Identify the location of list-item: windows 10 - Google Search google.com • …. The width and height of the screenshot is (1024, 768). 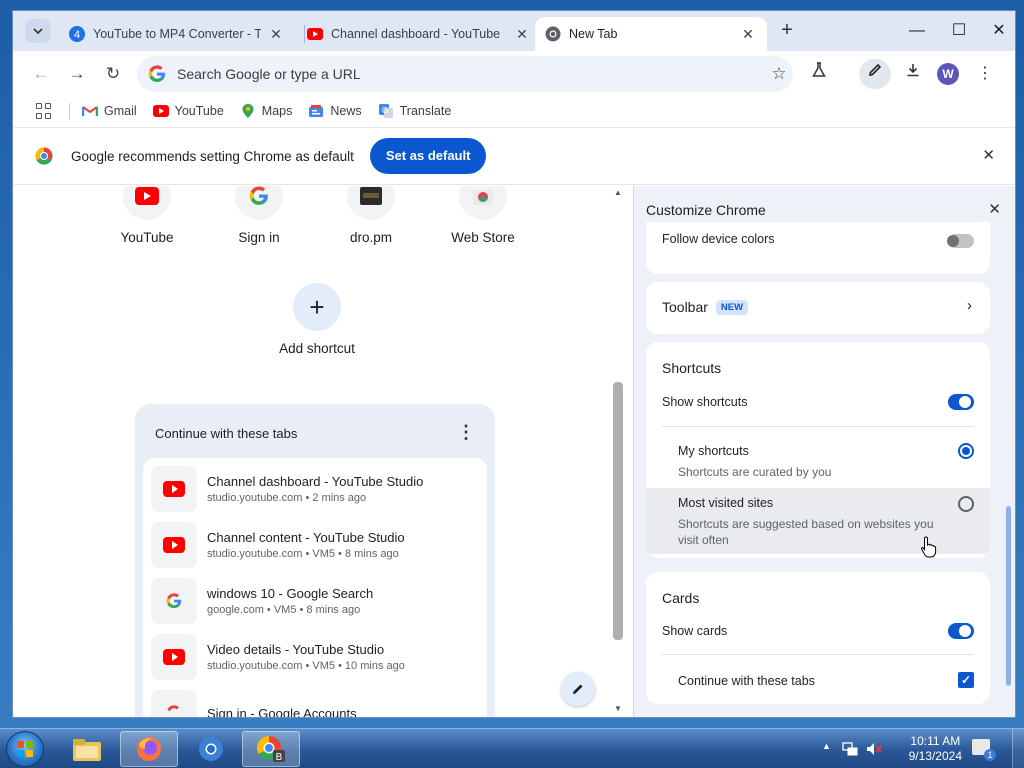
(316, 601).